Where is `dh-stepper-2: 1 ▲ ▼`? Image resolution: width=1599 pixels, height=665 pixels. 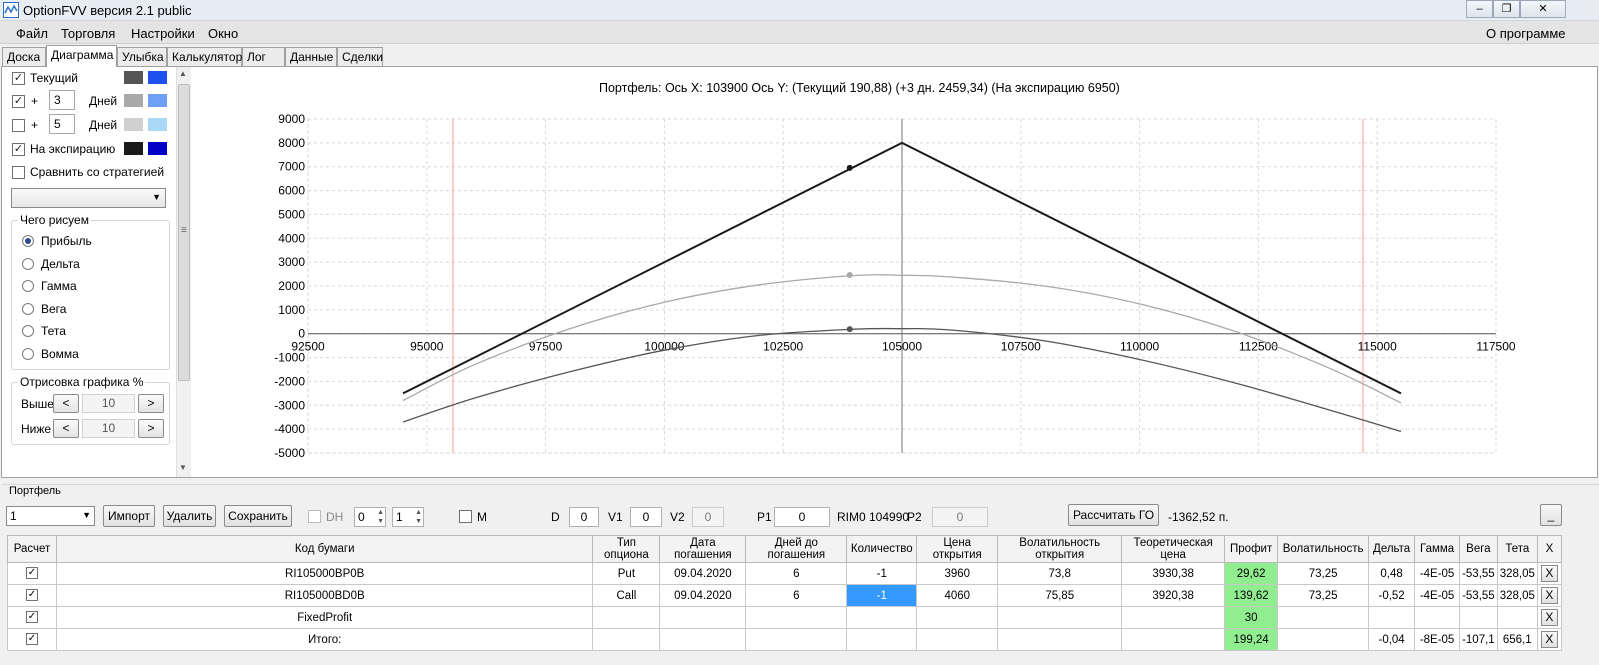
dh-stepper-2: 1 ▲ ▼ is located at coordinates (408, 517).